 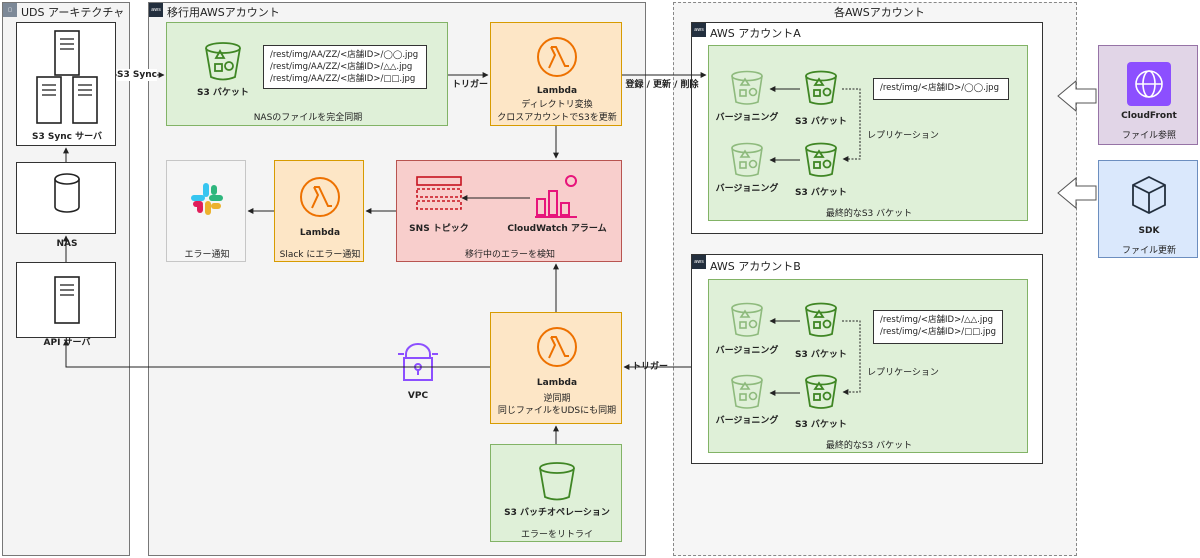 I want to click on hollow-arrow-sdk, so click(x=1077, y=193).